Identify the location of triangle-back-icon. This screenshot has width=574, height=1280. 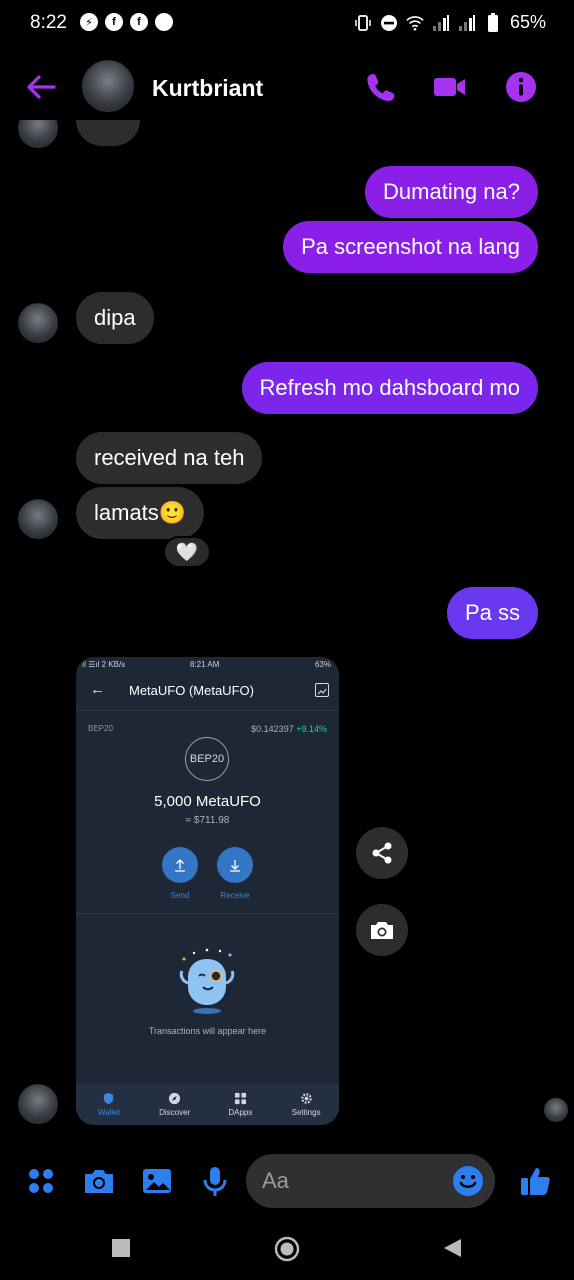
(452, 1248).